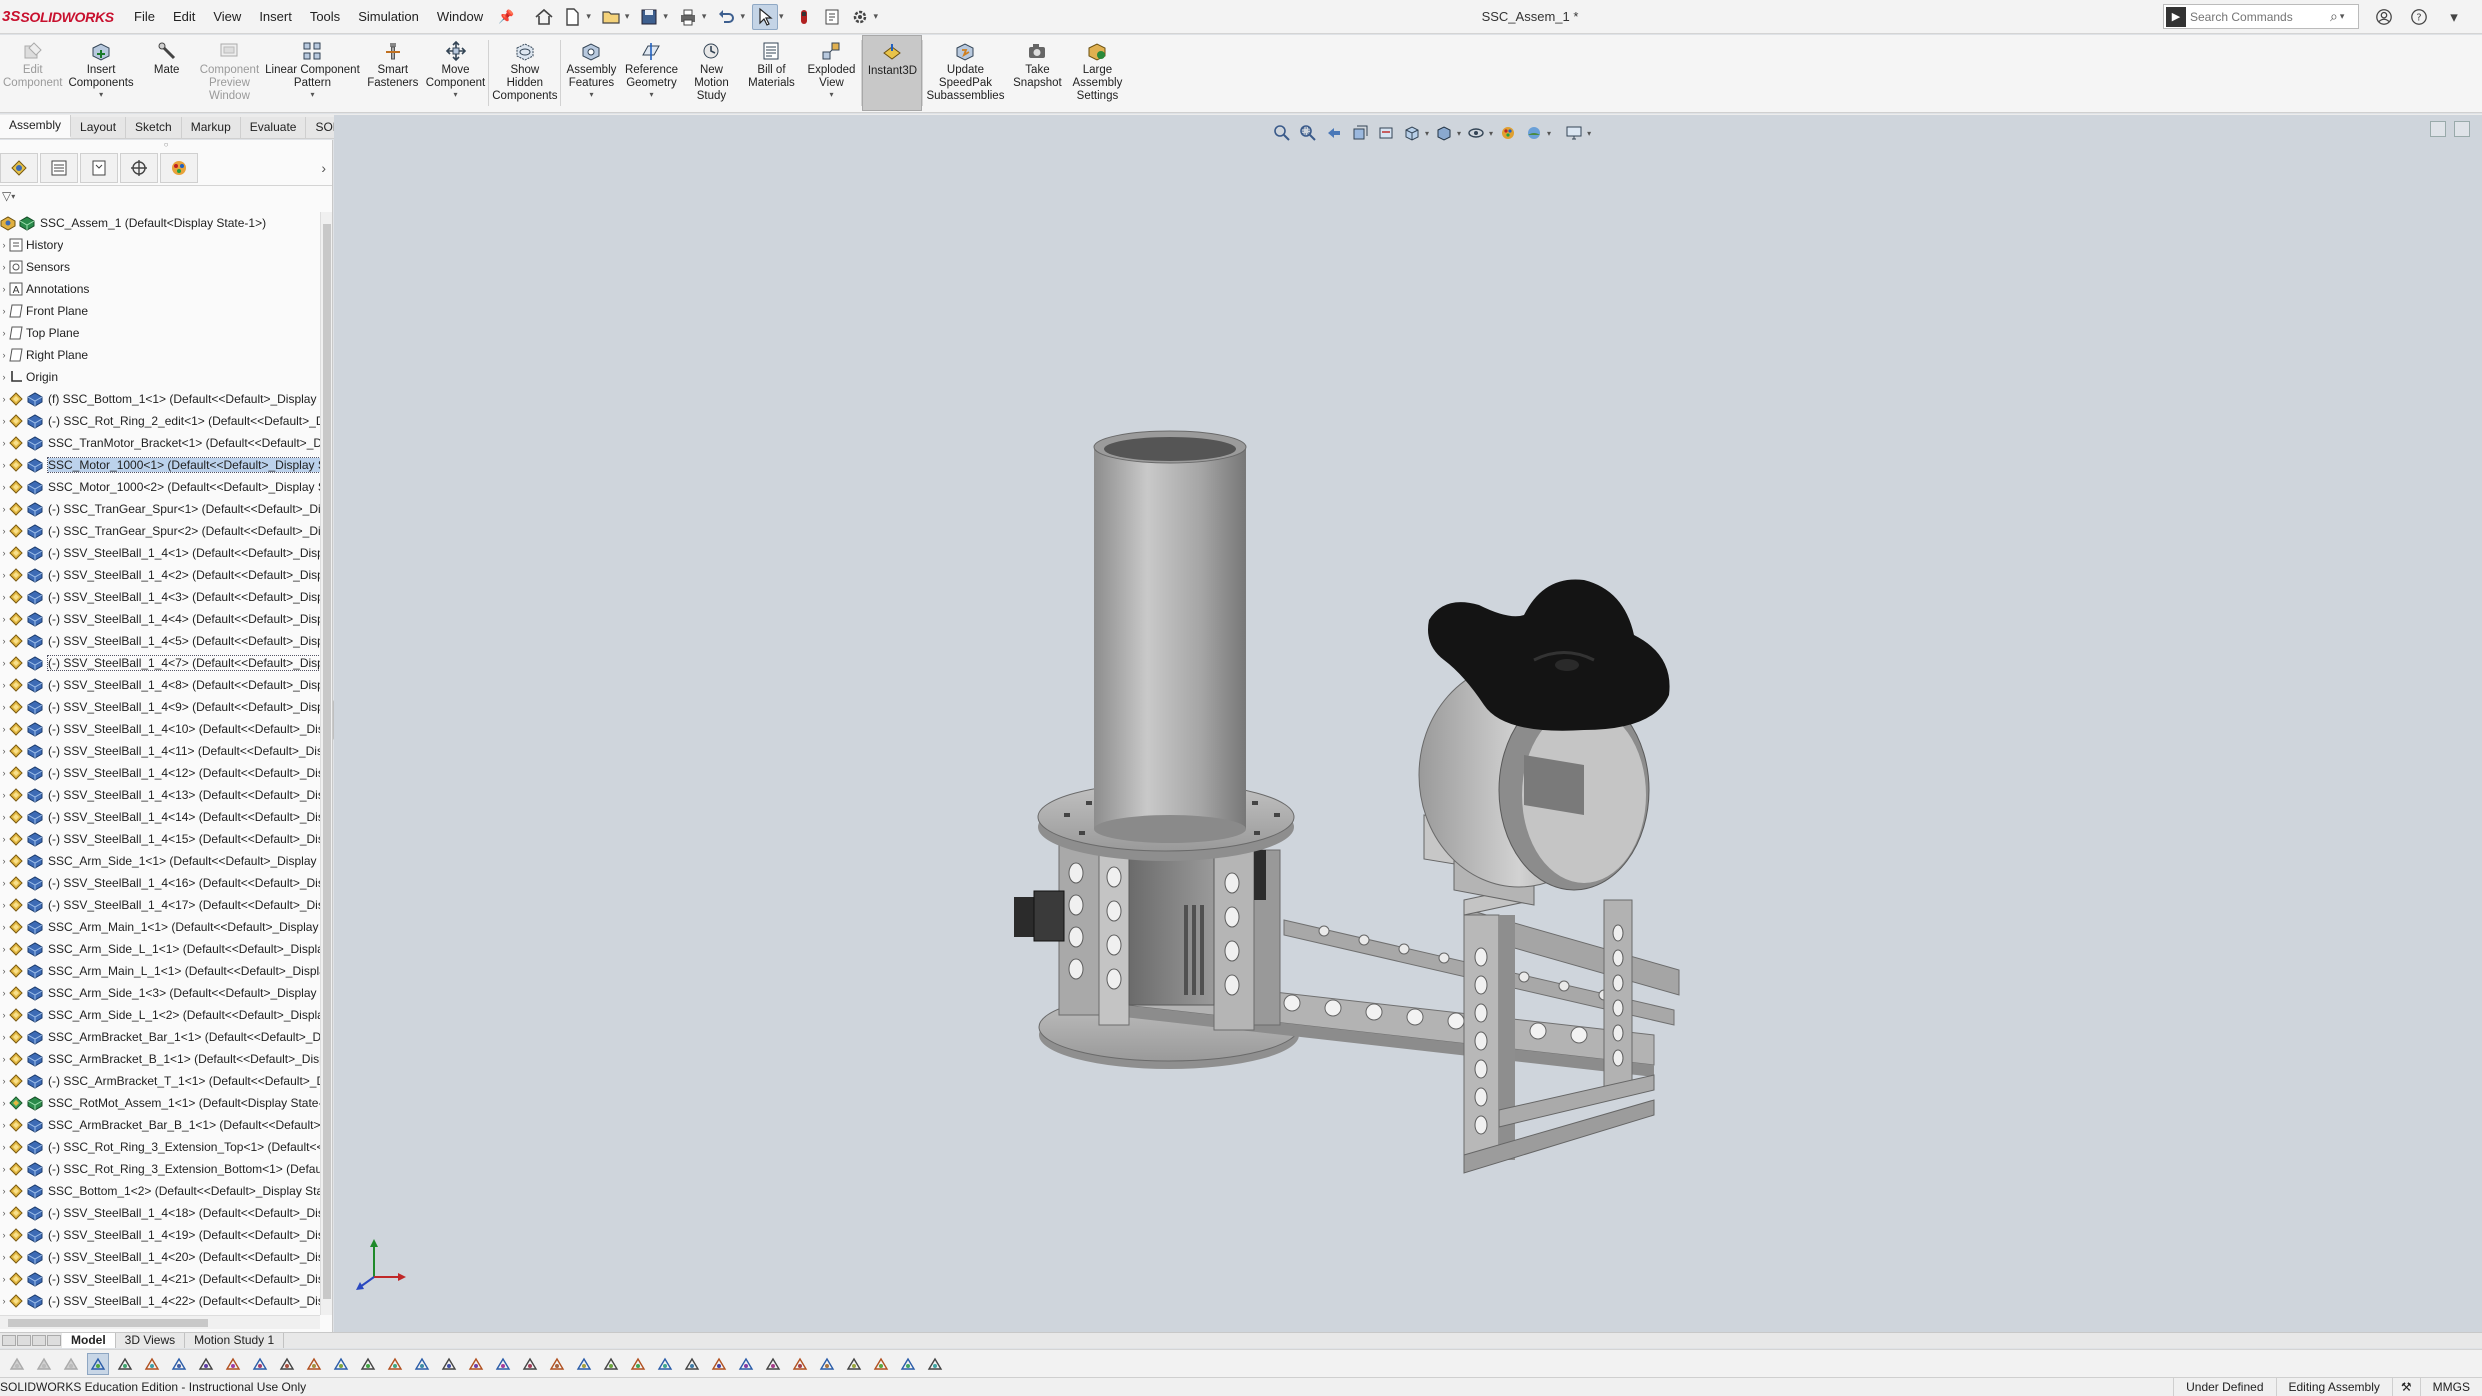  I want to click on menu-simulation: Simulation, so click(388, 16).